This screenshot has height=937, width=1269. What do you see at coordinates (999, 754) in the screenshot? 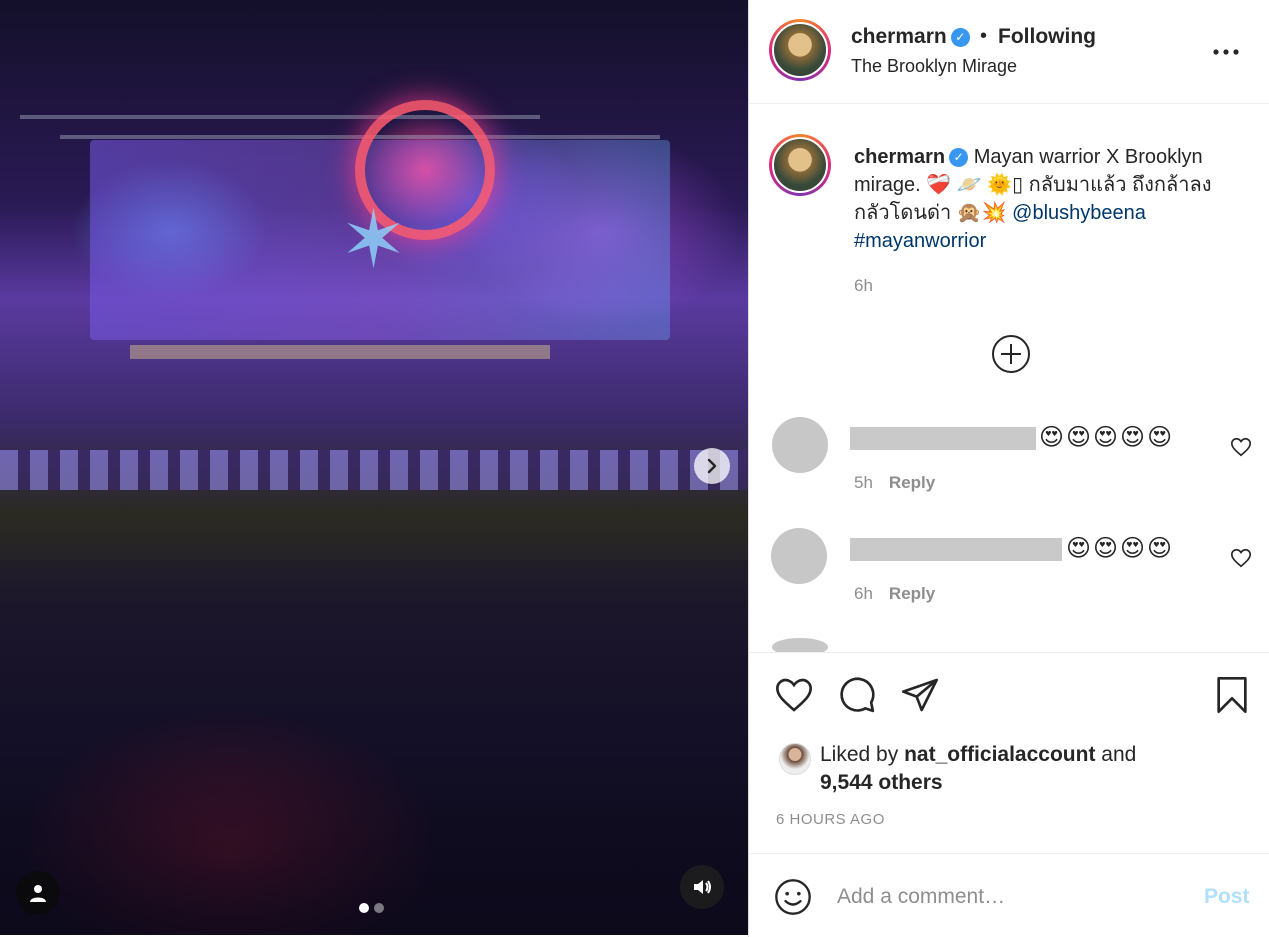
I see `liker-username-link: nat_officialaccount` at bounding box center [999, 754].